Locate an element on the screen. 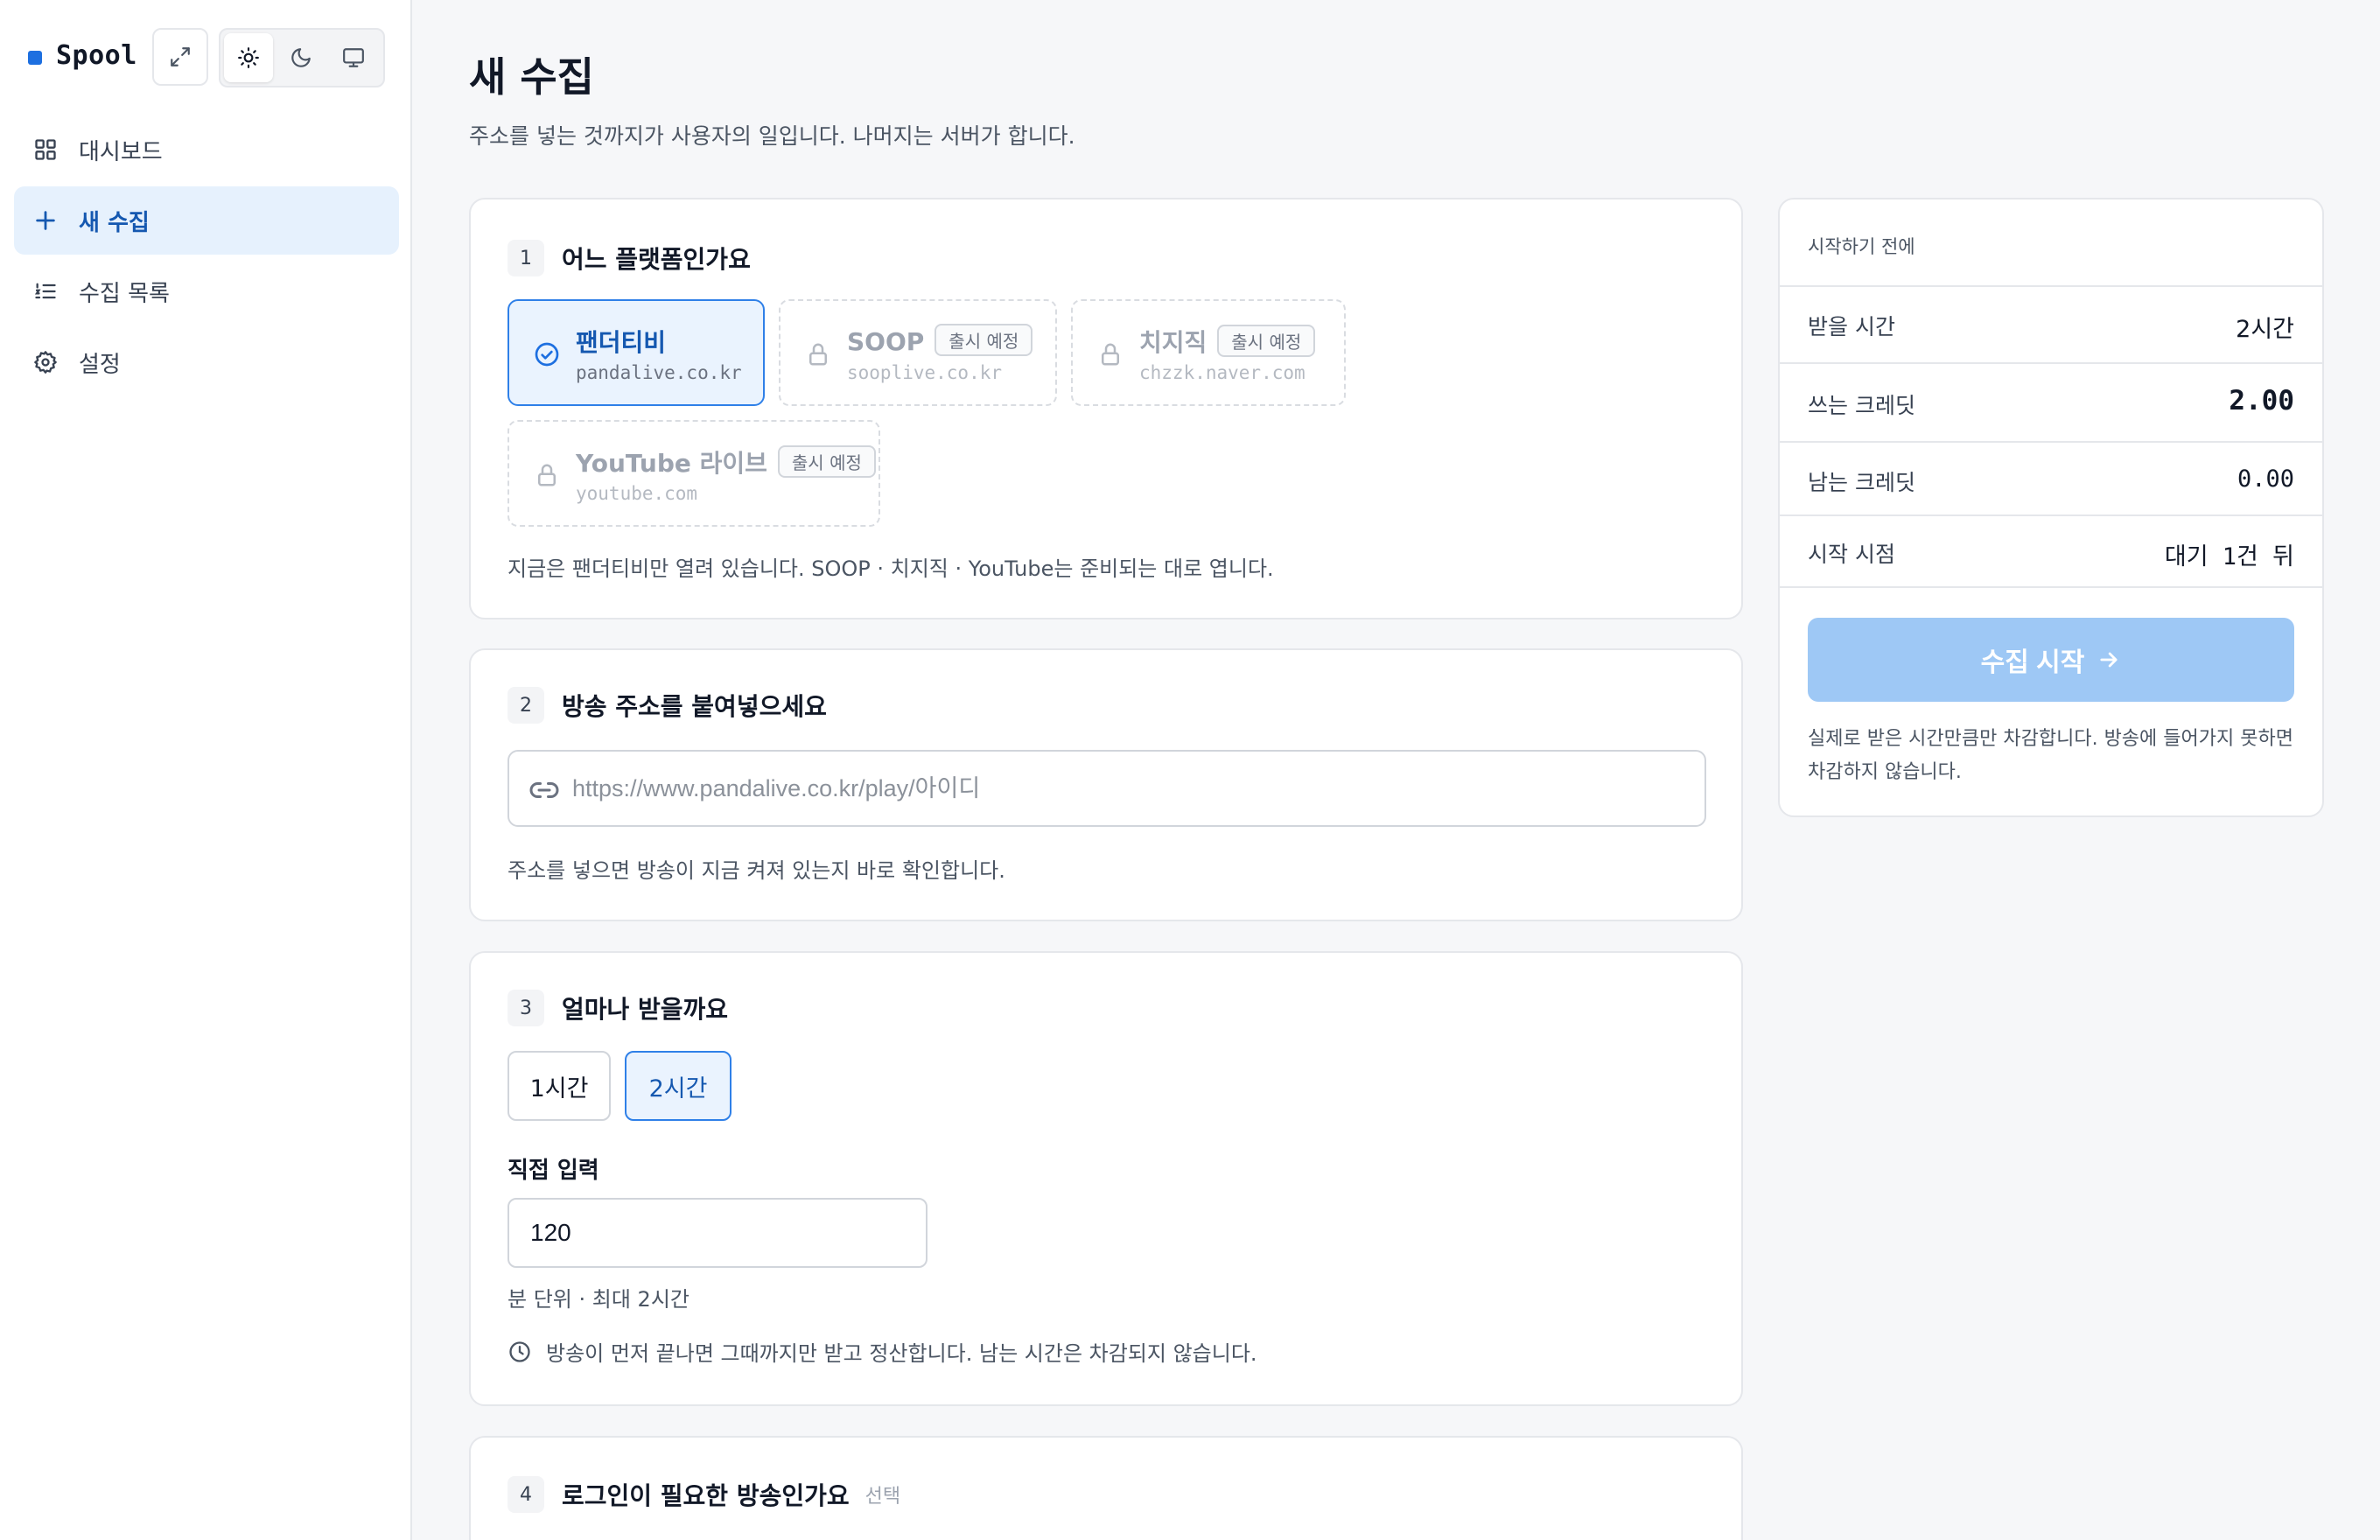 The height and width of the screenshot is (1540, 2380). platform-name: YouTube 라이브 출시 예정 is located at coordinates (726, 462).